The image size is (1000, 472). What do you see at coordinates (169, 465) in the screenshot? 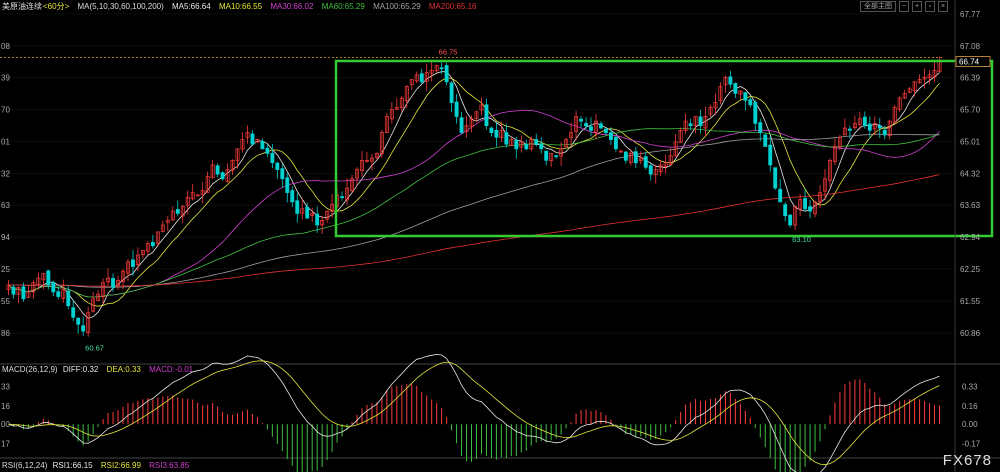
I see `rsi3-value: RSI3:63.85` at bounding box center [169, 465].